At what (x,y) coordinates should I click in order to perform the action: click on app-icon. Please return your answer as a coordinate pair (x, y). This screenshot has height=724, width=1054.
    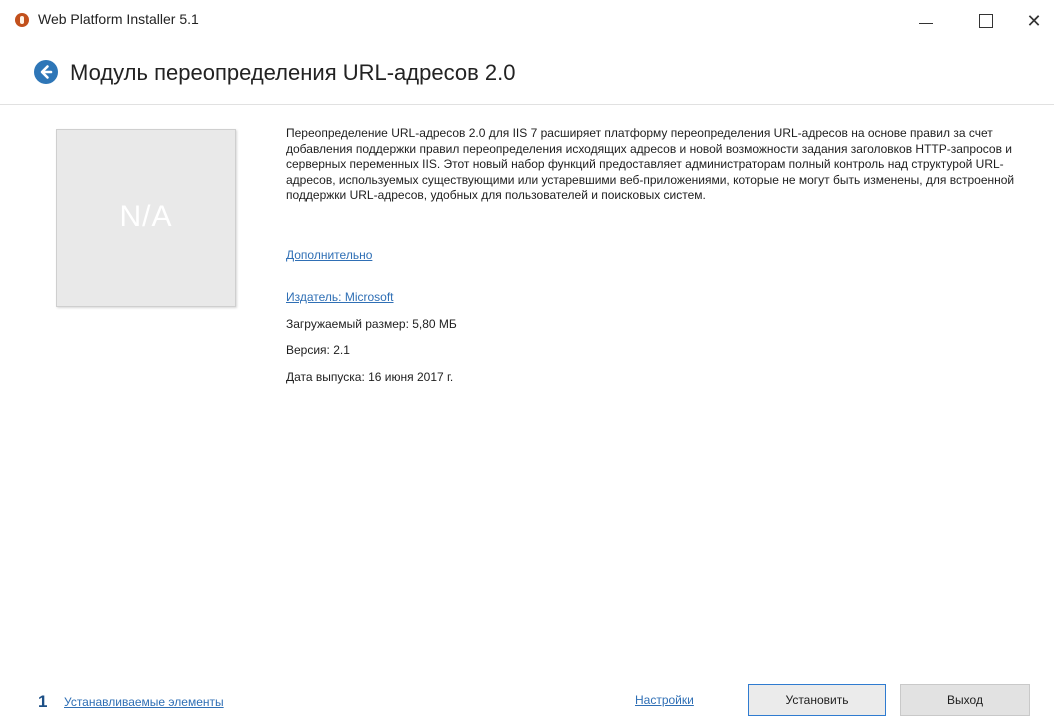
    Looking at the image, I should click on (22, 20).